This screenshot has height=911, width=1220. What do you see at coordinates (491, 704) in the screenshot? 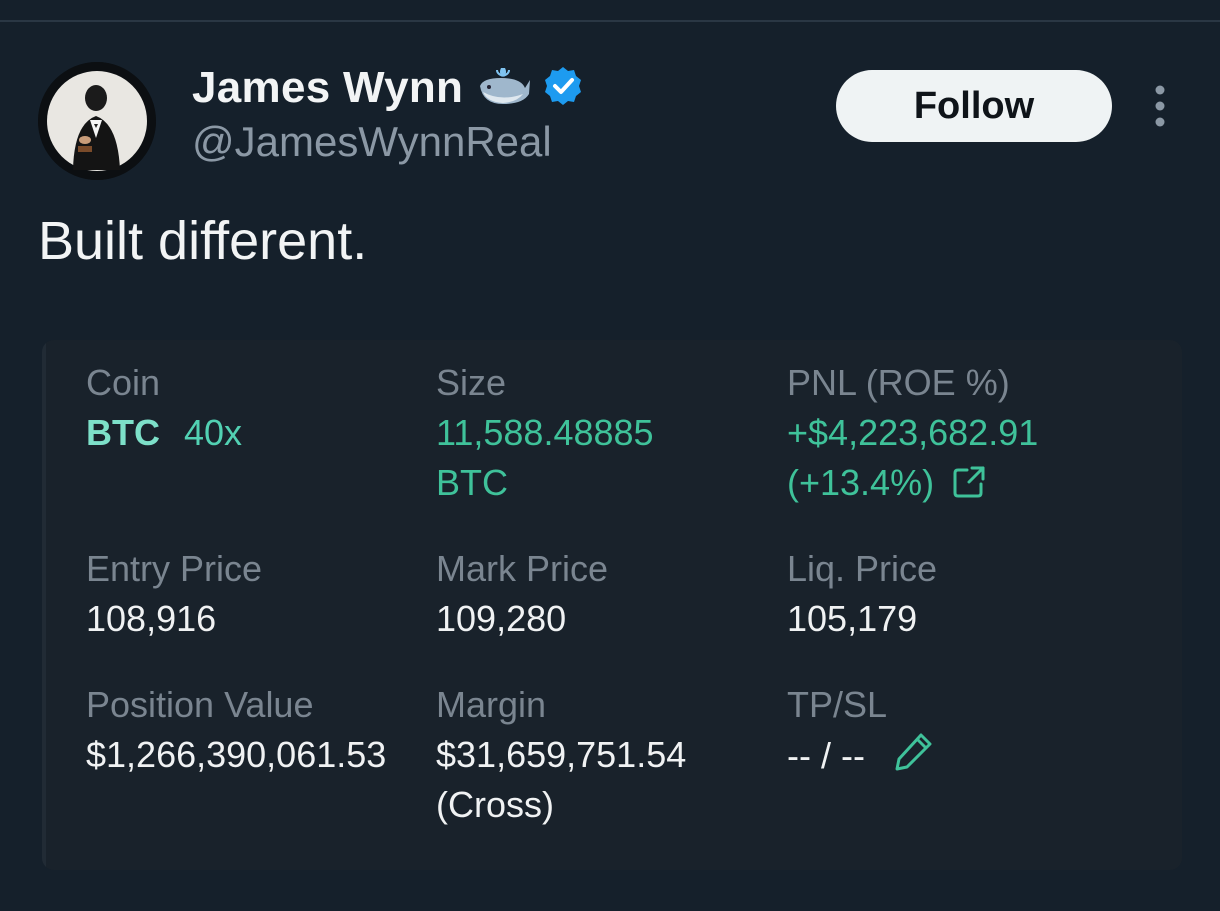
I see `margin-label: Margin` at bounding box center [491, 704].